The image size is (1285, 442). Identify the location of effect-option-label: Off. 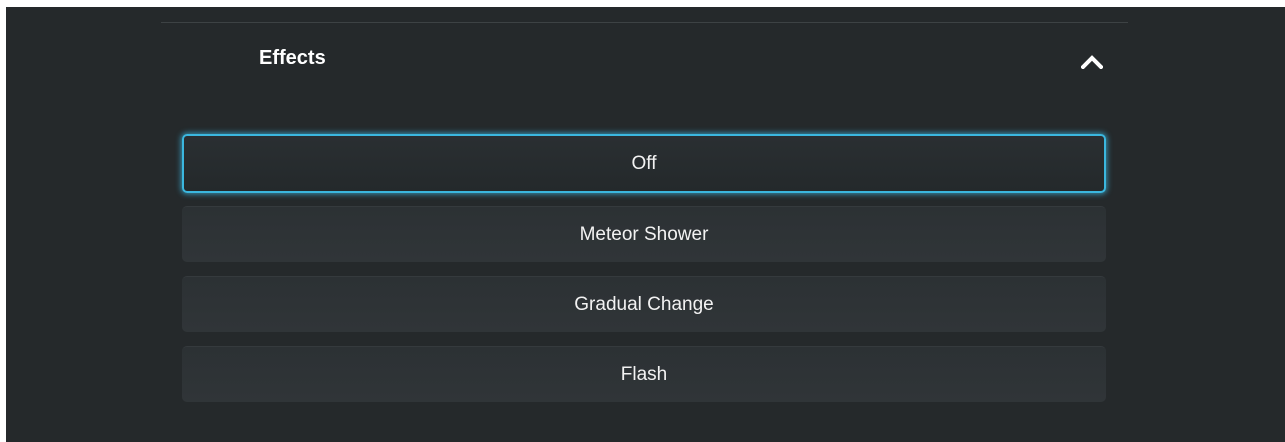
(644, 163).